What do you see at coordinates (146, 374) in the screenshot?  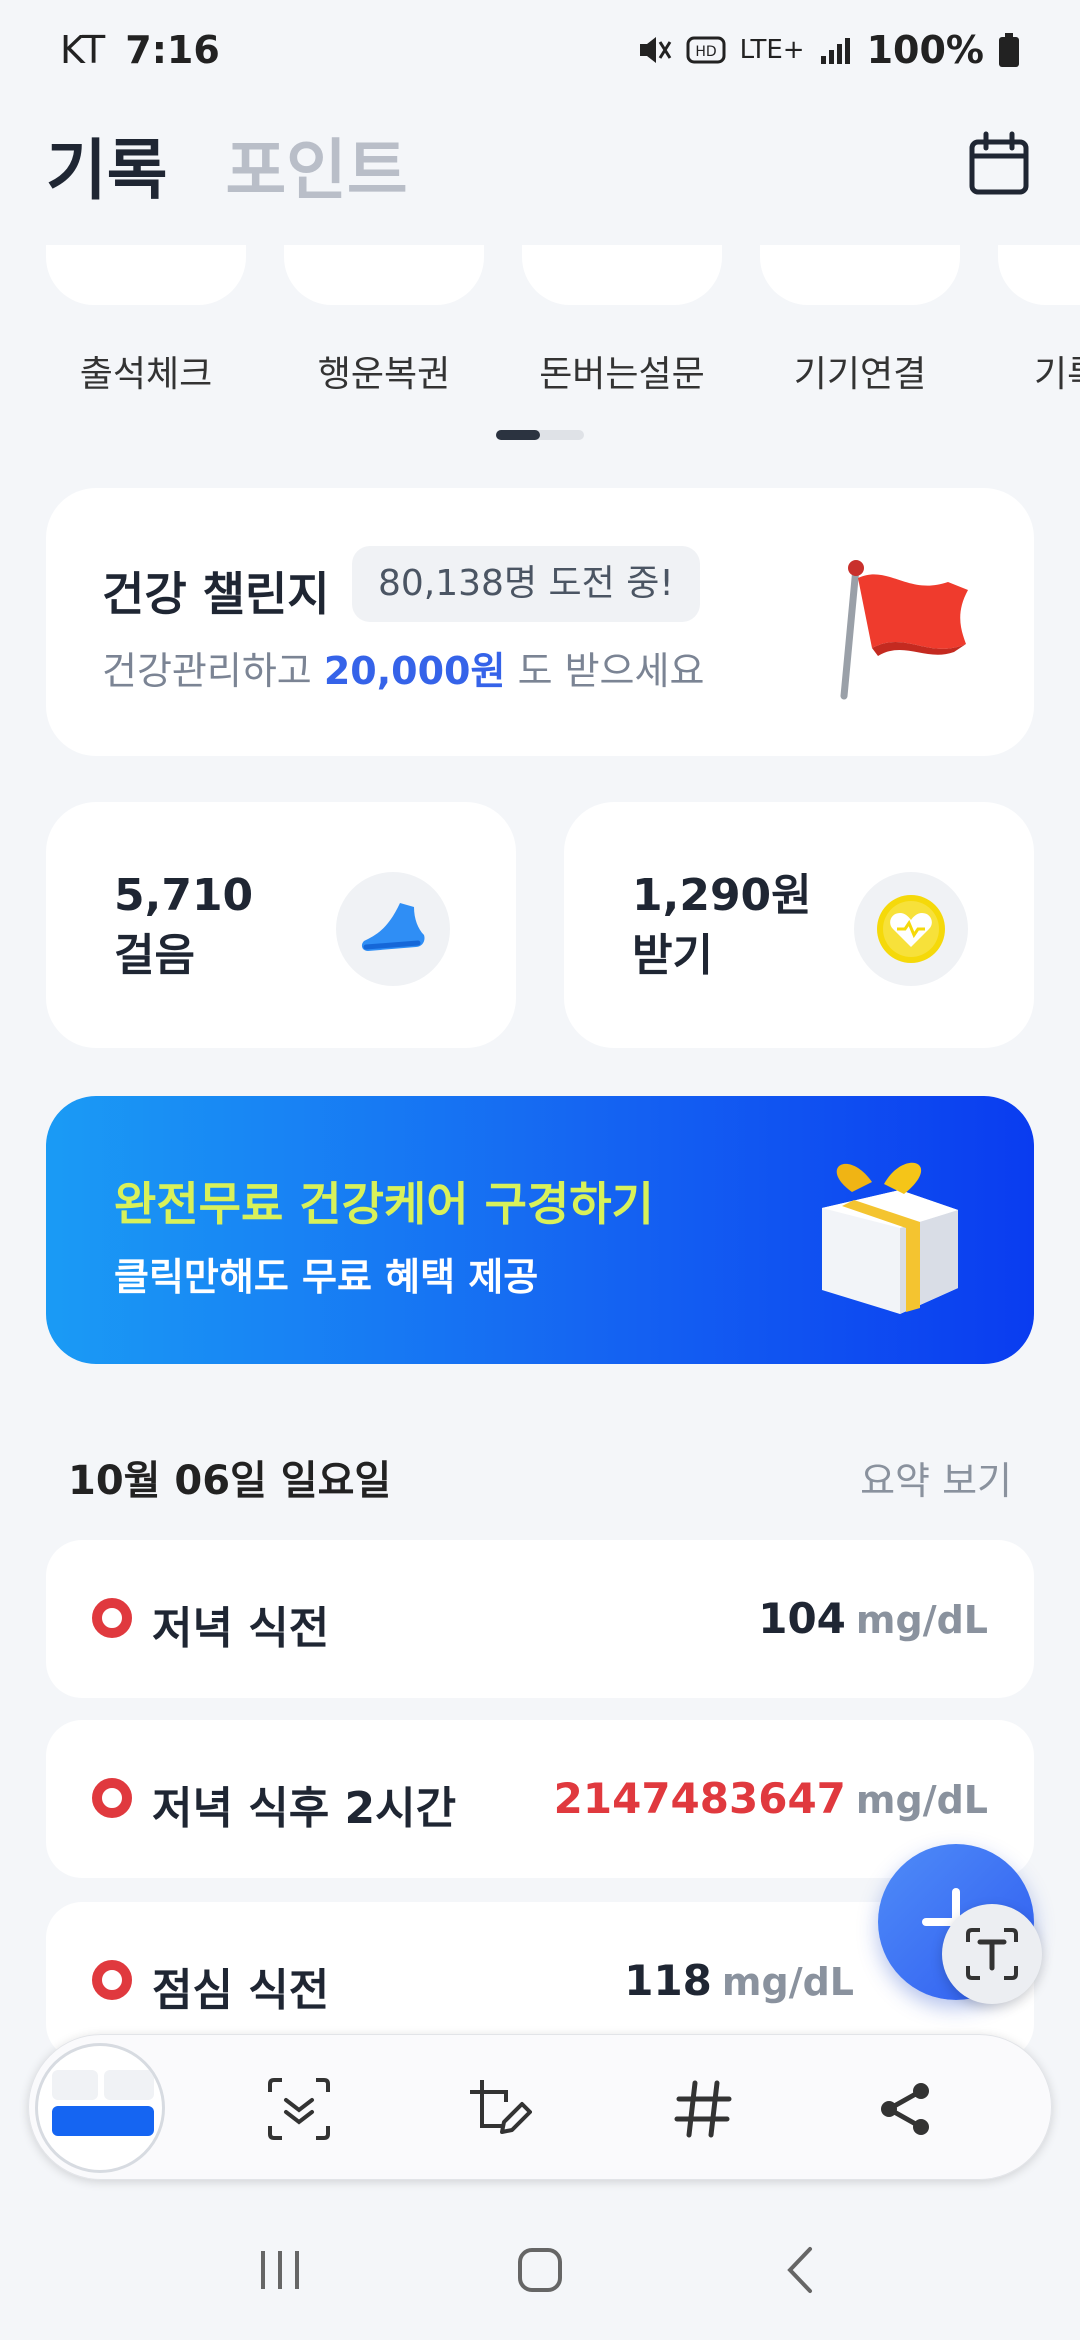 I see `quick-item-label: 출석체크` at bounding box center [146, 374].